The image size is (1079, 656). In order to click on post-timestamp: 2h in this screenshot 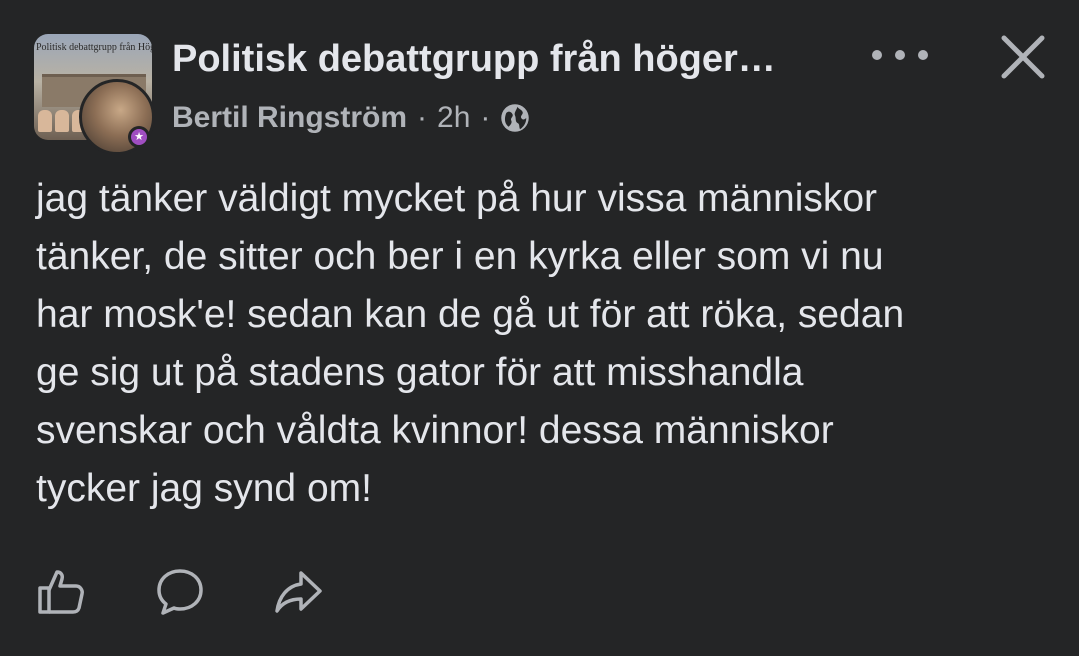, I will do `click(453, 118)`.